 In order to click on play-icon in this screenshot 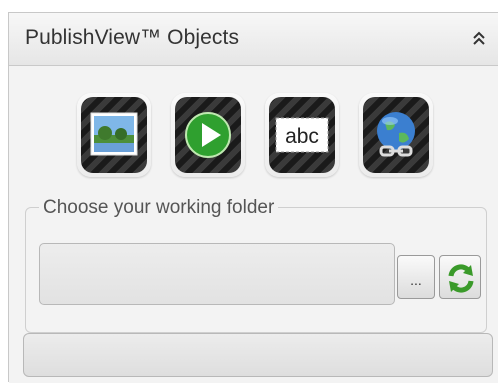, I will do `click(208, 135)`.